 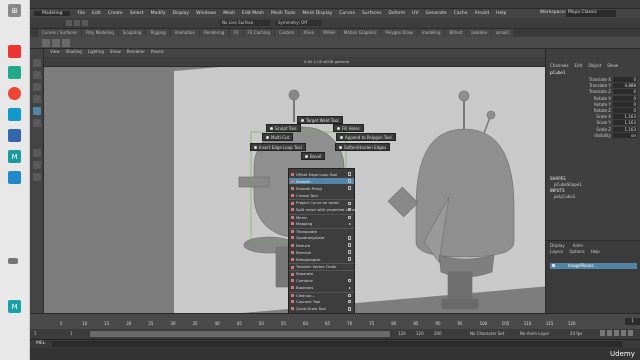 I want to click on layer-menu-layers: Layers, so click(x=556, y=251).